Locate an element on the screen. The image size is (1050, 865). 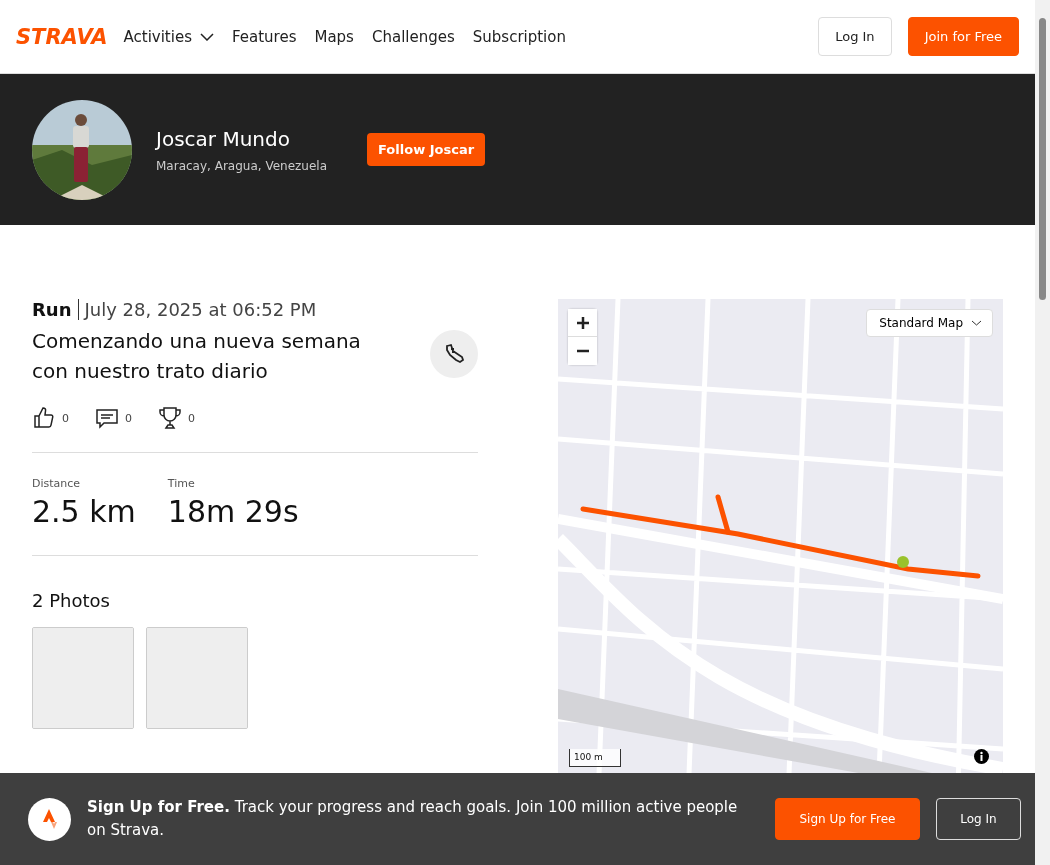
zoom-out-button is located at coordinates (582, 351).